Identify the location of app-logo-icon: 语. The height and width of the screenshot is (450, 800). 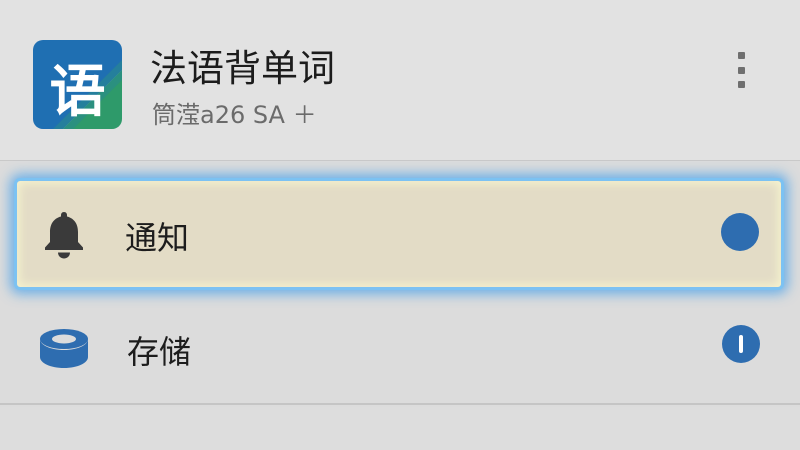
(77, 84).